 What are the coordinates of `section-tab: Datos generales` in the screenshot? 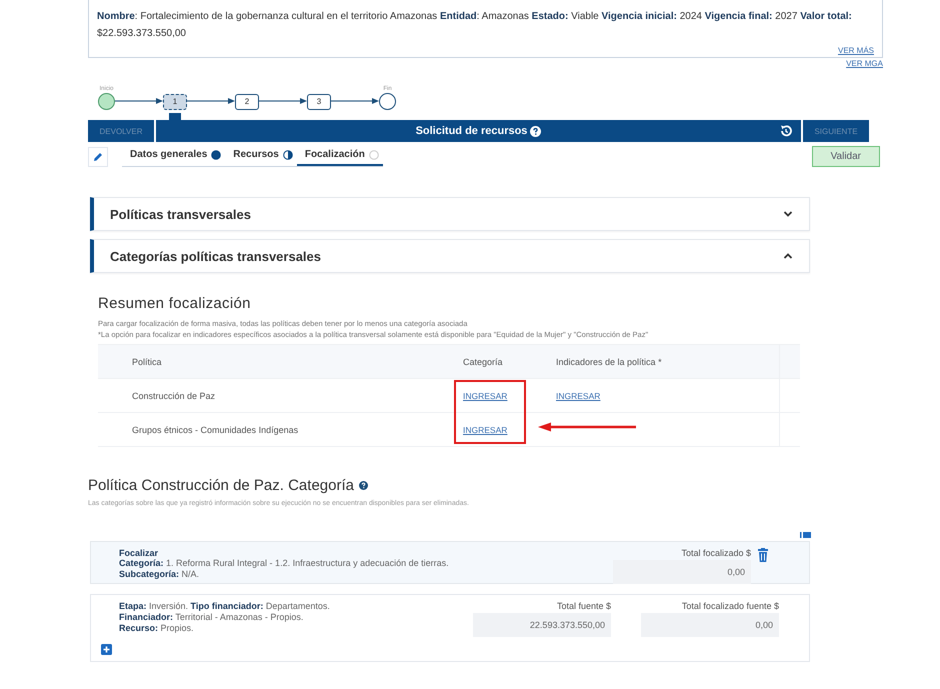 It's located at (174, 156).